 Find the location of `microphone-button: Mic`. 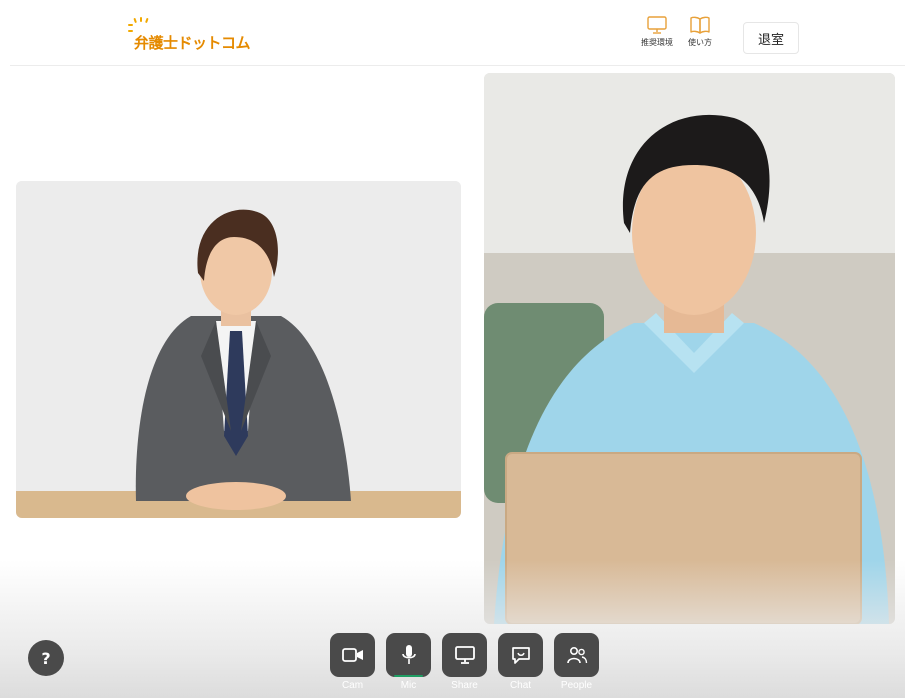

microphone-button: Mic is located at coordinates (408, 662).